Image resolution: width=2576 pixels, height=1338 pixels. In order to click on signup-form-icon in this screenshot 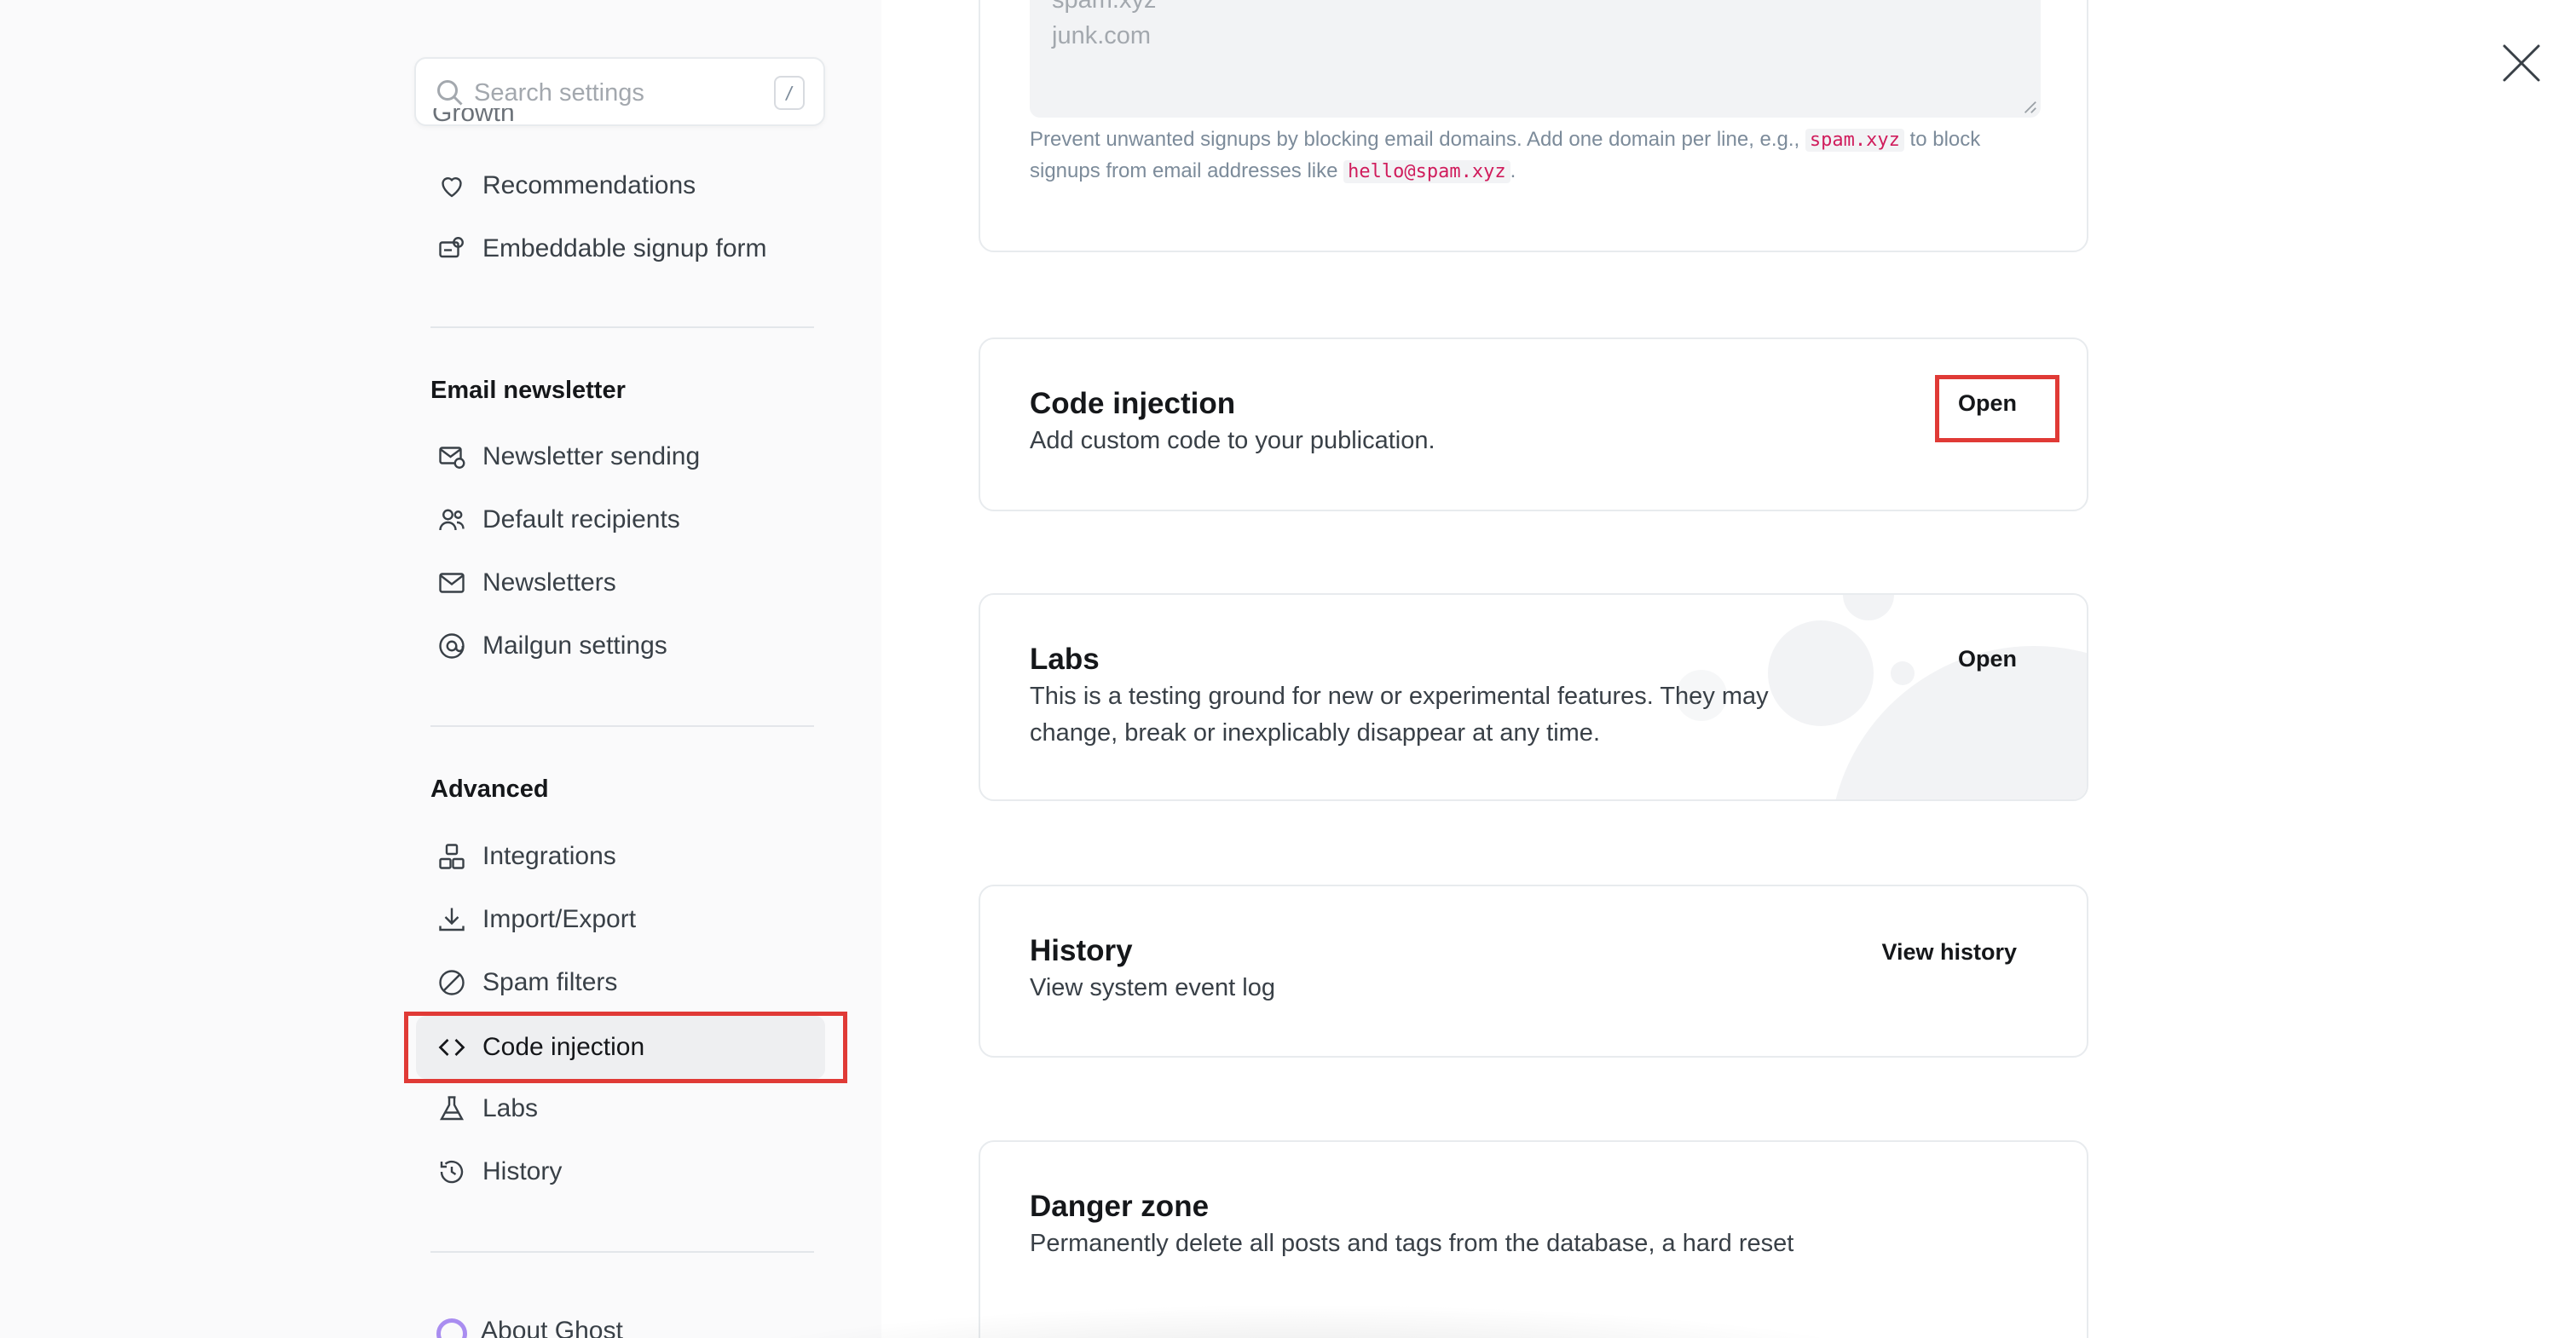, I will do `click(451, 247)`.